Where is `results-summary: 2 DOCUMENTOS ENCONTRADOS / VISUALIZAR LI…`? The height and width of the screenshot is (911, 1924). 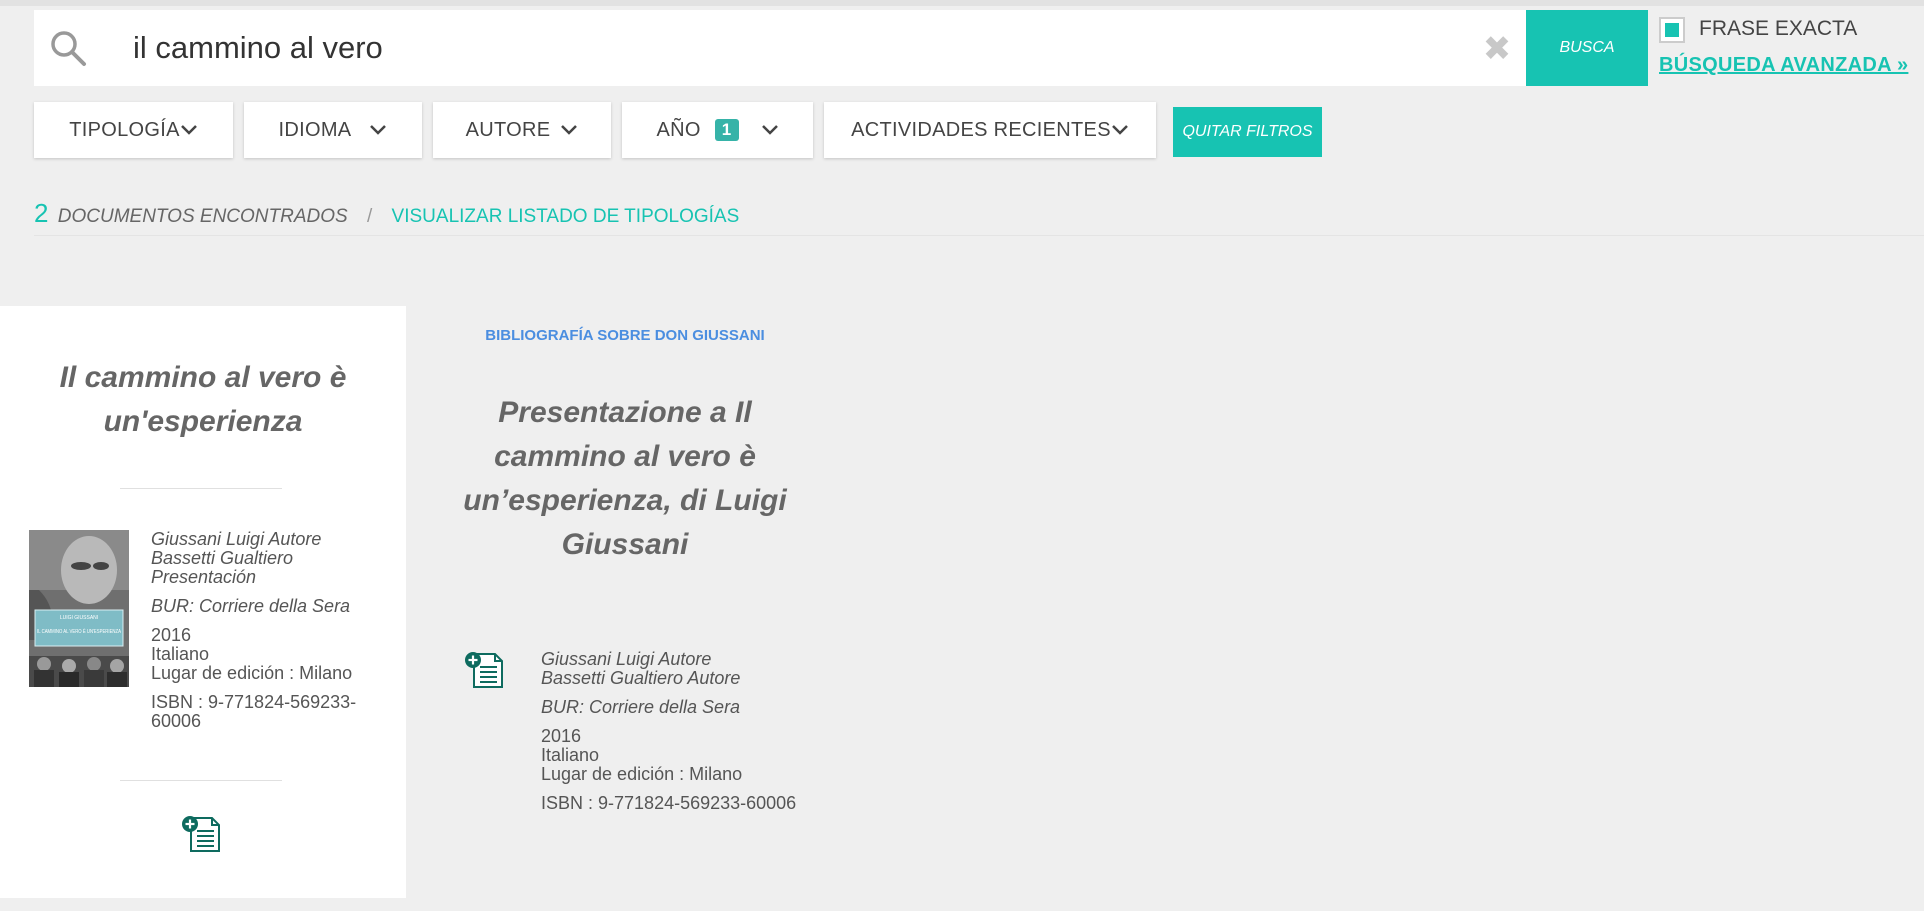
results-summary: 2 DOCUMENTOS ENCONTRADOS / VISUALIZAR LI… is located at coordinates (979, 217).